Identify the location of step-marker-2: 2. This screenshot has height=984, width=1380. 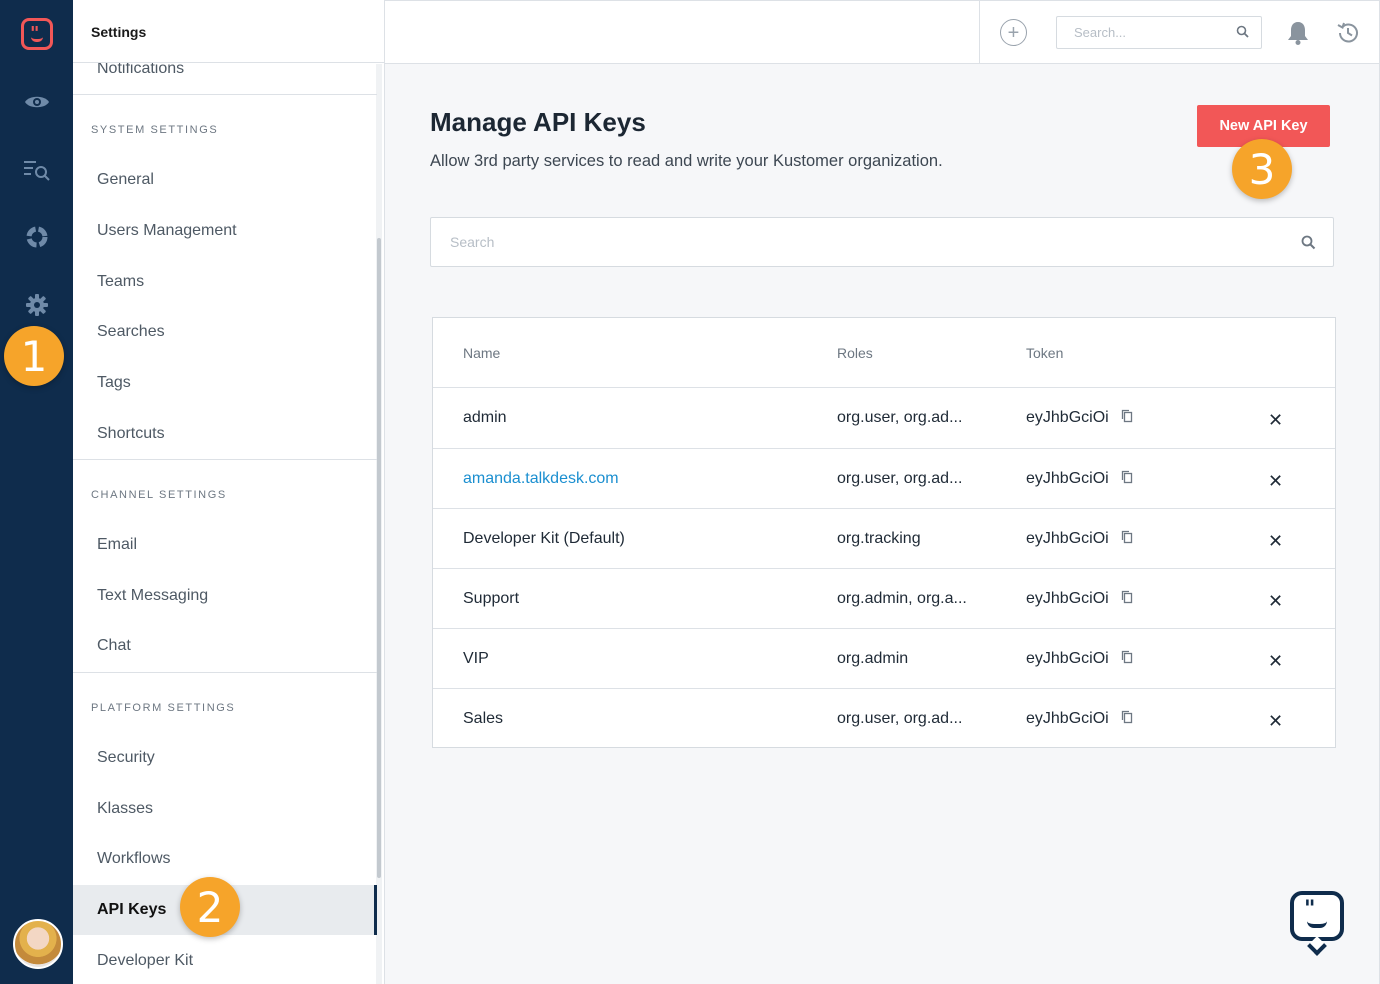
(210, 907).